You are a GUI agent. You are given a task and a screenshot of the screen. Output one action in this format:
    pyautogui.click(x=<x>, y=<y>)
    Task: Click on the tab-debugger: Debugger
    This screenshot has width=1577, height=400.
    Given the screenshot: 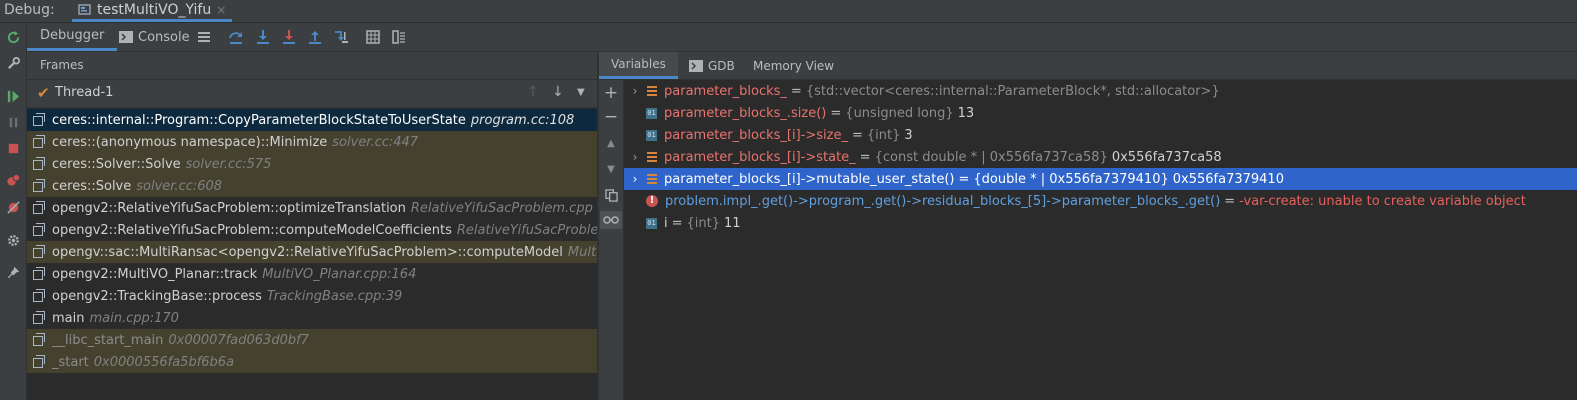 What is the action you would take?
    pyautogui.click(x=72, y=37)
    